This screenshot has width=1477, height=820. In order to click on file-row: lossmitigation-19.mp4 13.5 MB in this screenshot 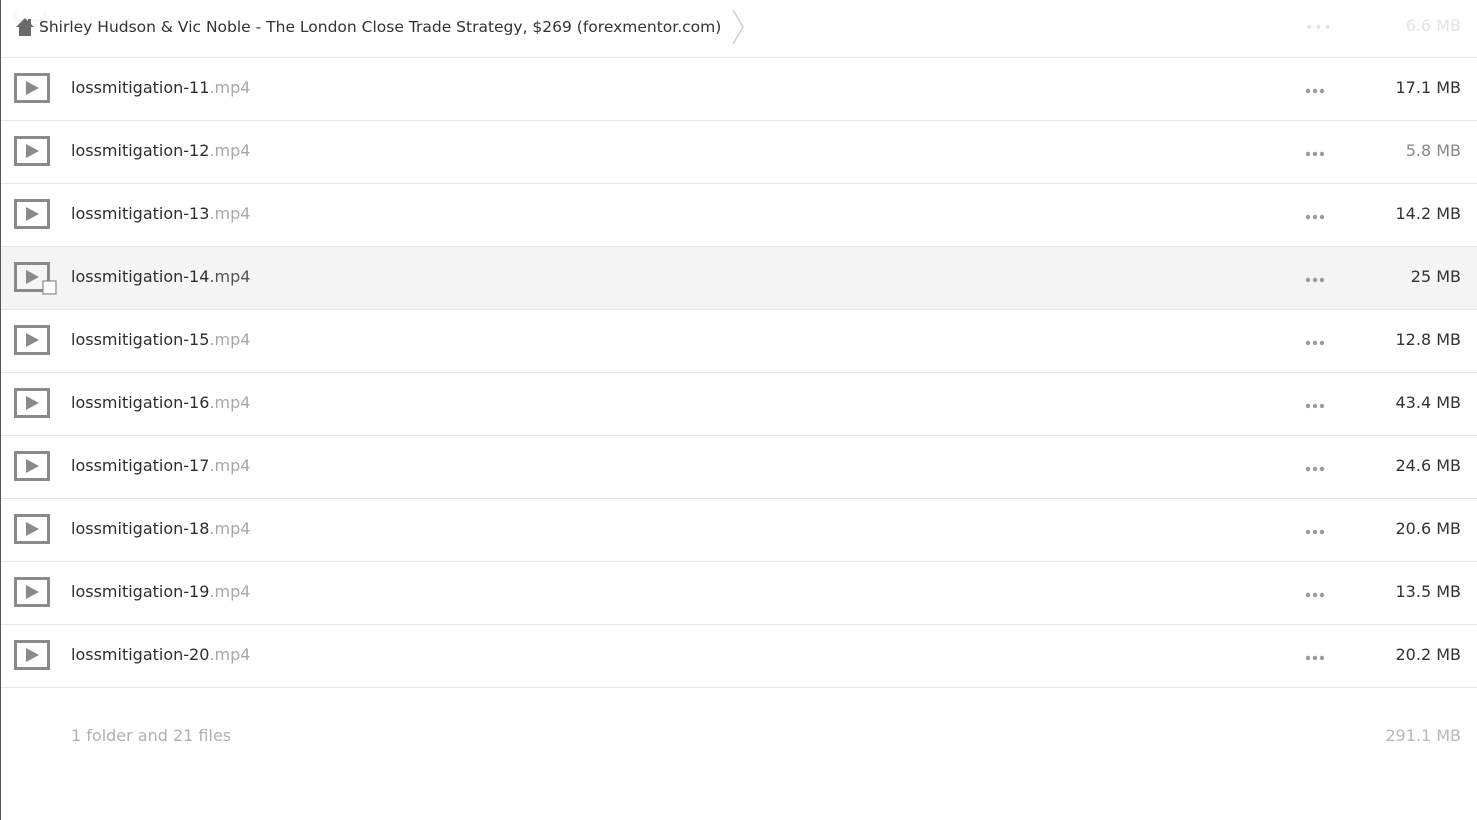, I will do `click(739, 593)`.